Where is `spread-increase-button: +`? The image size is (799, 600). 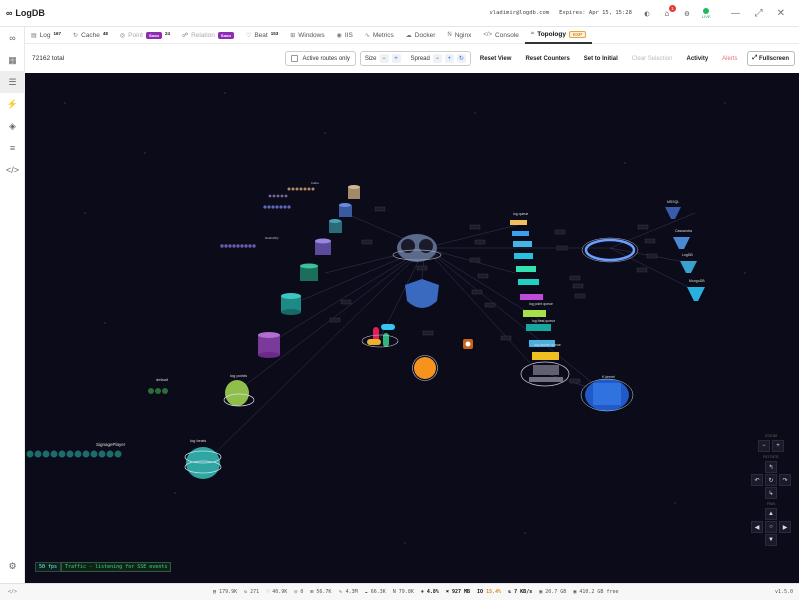 spread-increase-button: + is located at coordinates (449, 58).